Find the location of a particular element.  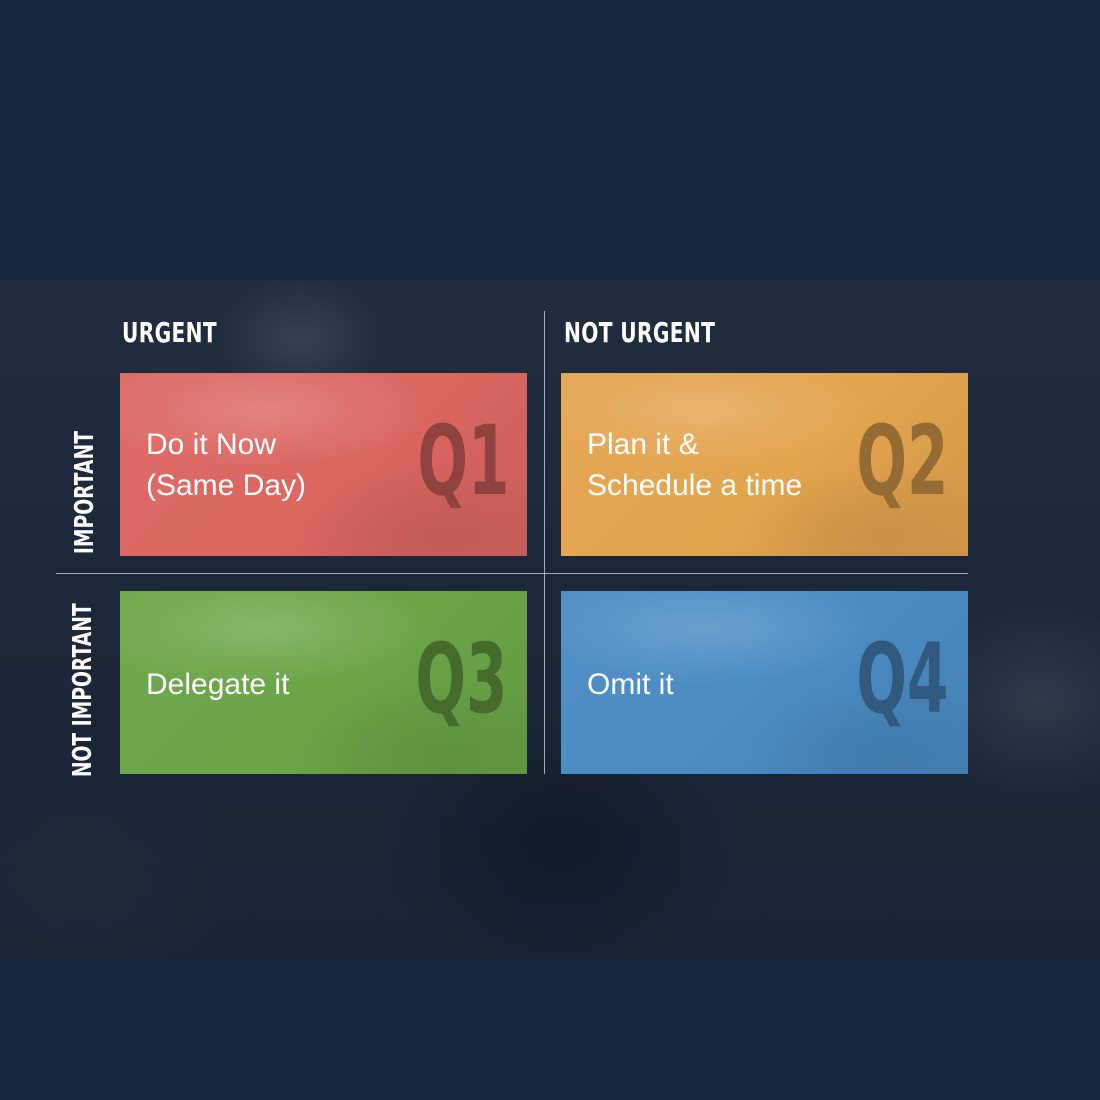

quadrant-q1-text: Do it Now (Same Day) is located at coordinates (226, 465).